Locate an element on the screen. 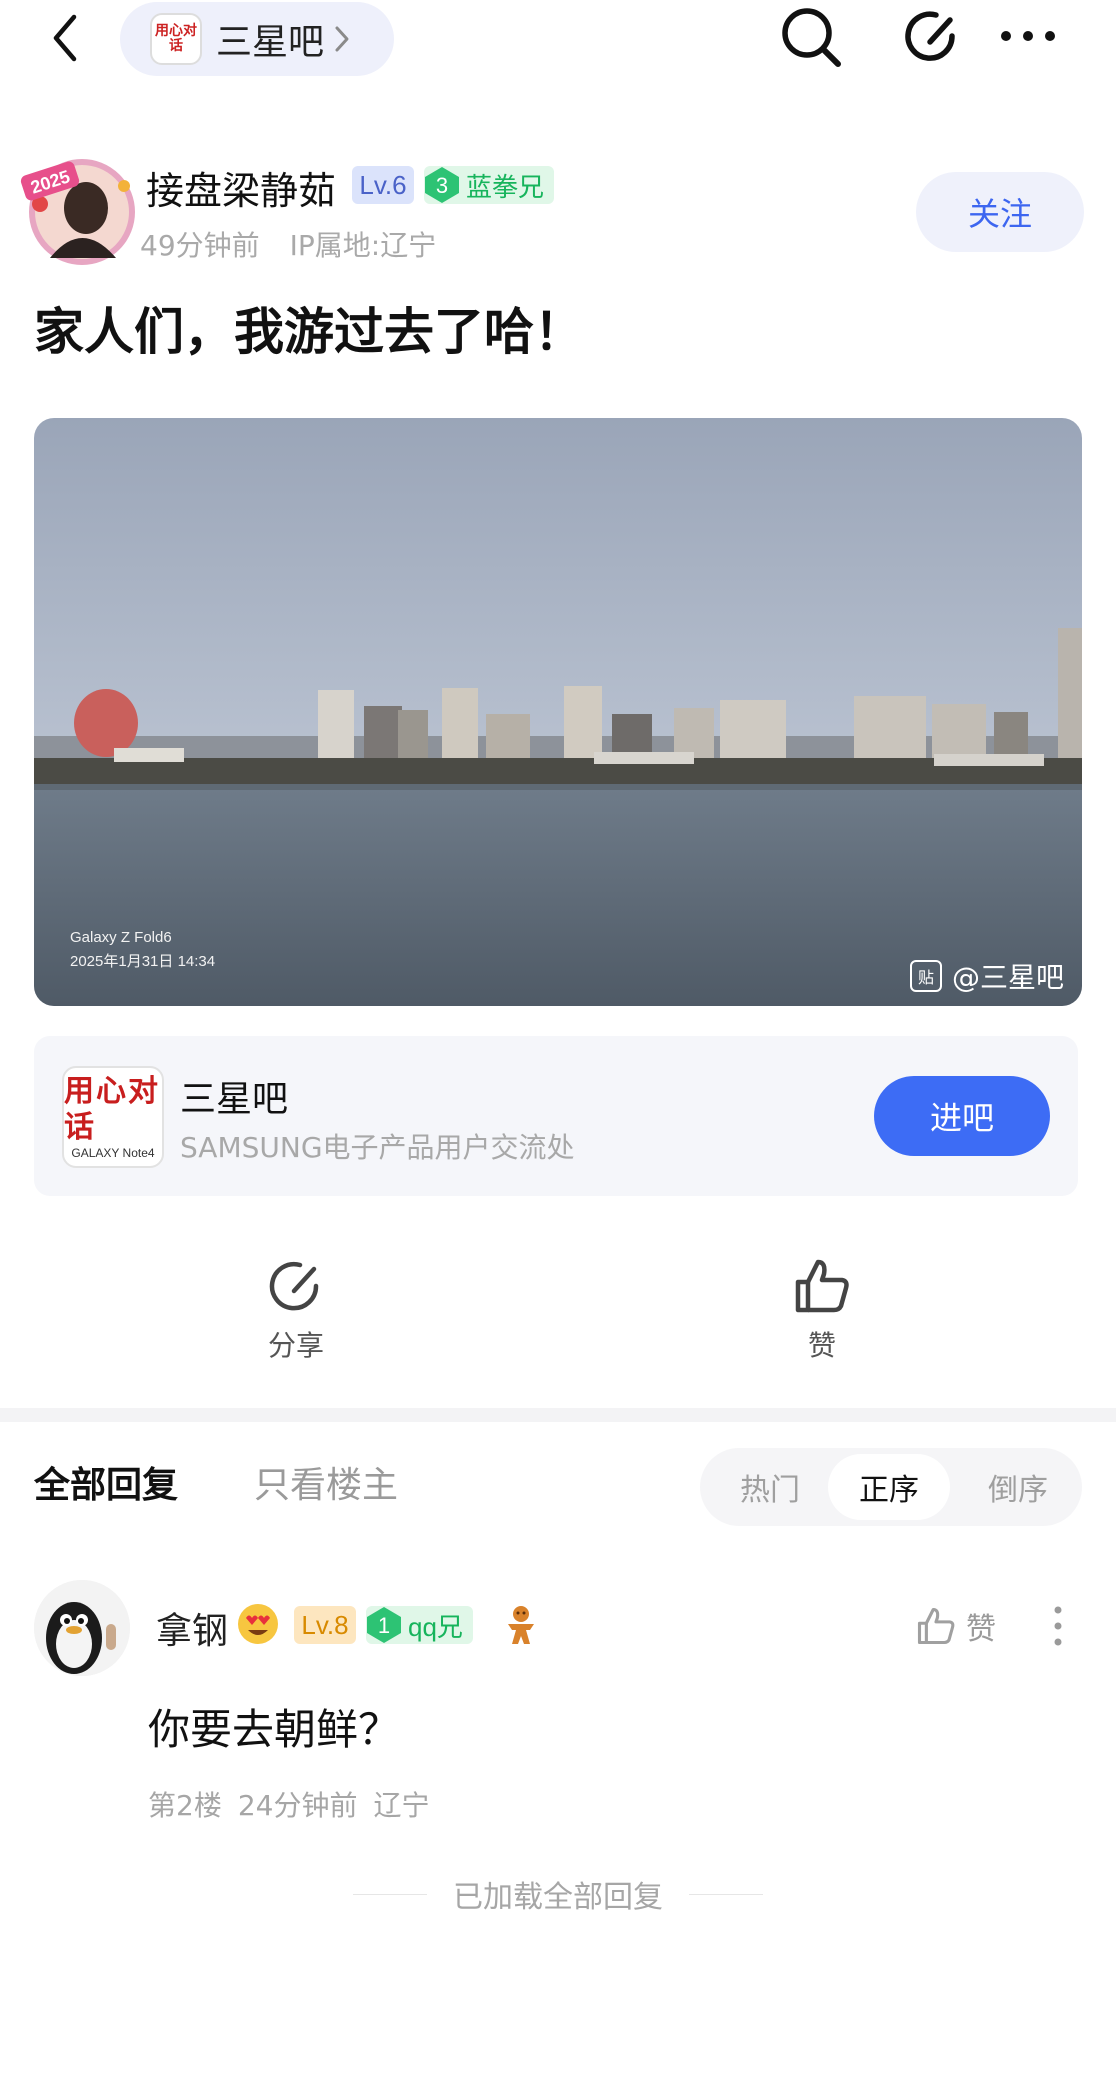 The height and width of the screenshot is (2082, 1116). svg-text: 1 is located at coordinates (384, 1625).